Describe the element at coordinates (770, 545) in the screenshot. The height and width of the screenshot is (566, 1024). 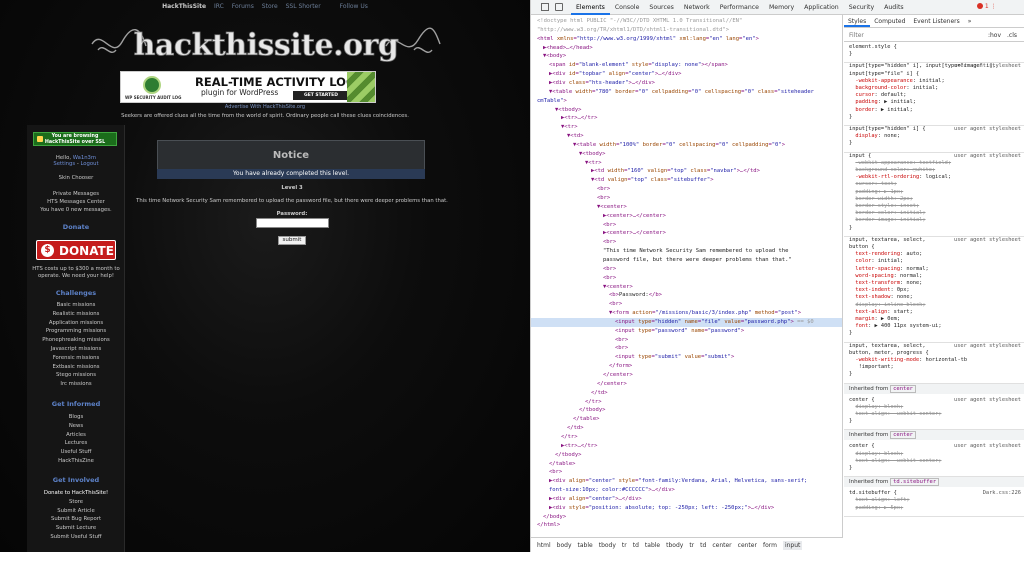
I see `breadcrumb-form: form` at that location.